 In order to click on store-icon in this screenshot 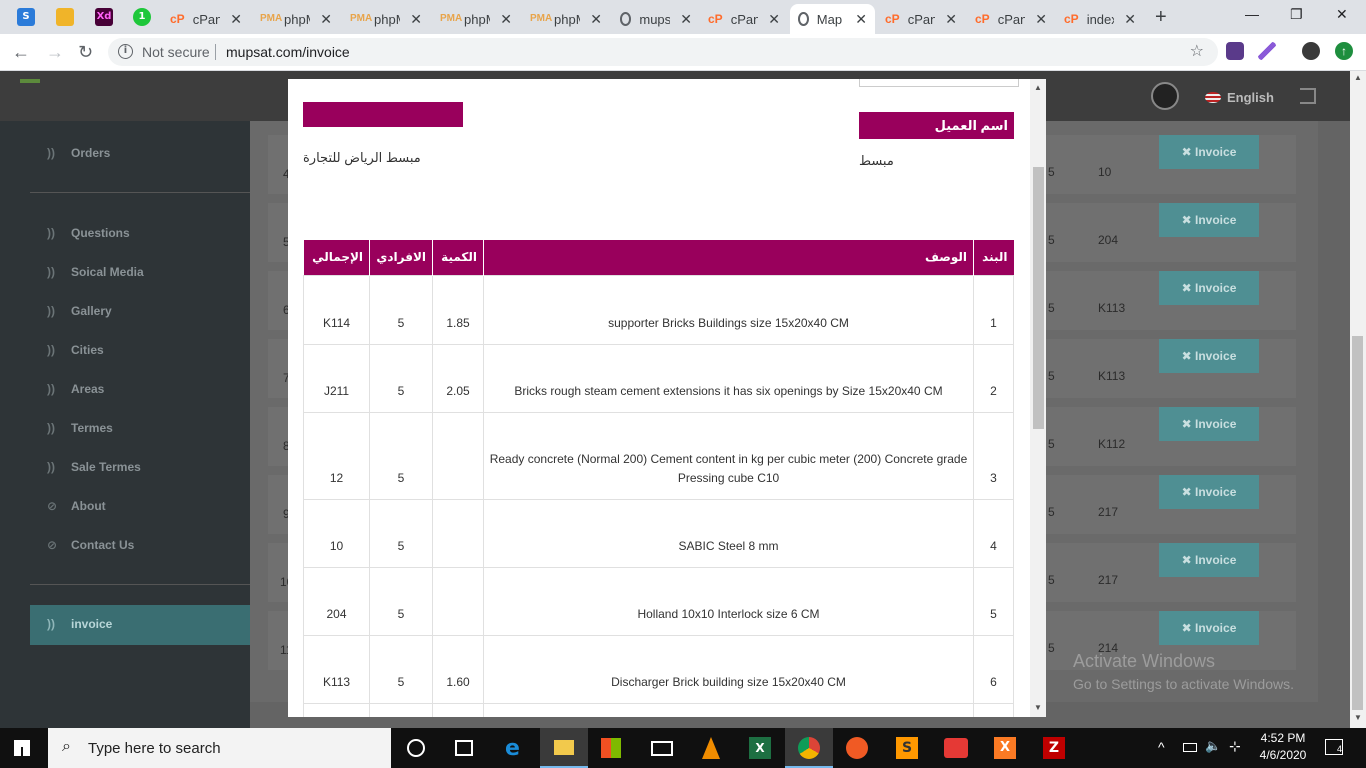, I will do `click(611, 748)`.